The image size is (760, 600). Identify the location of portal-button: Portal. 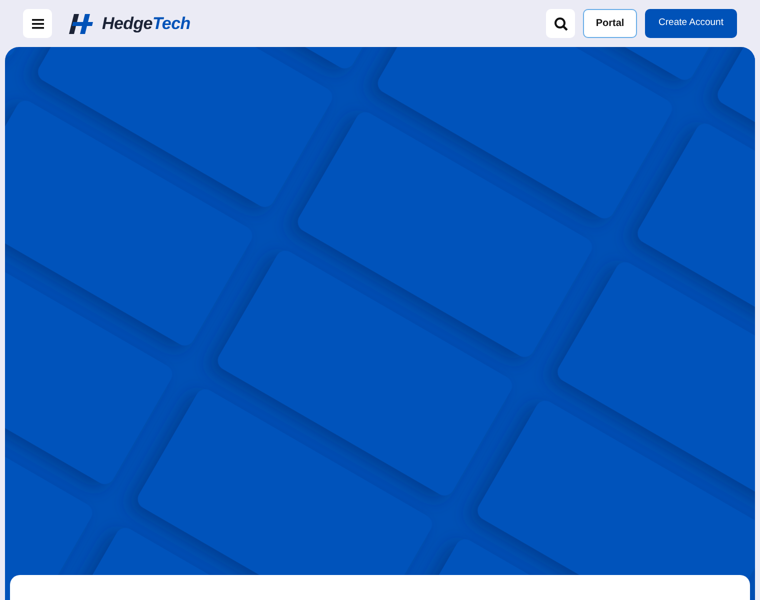
(610, 23).